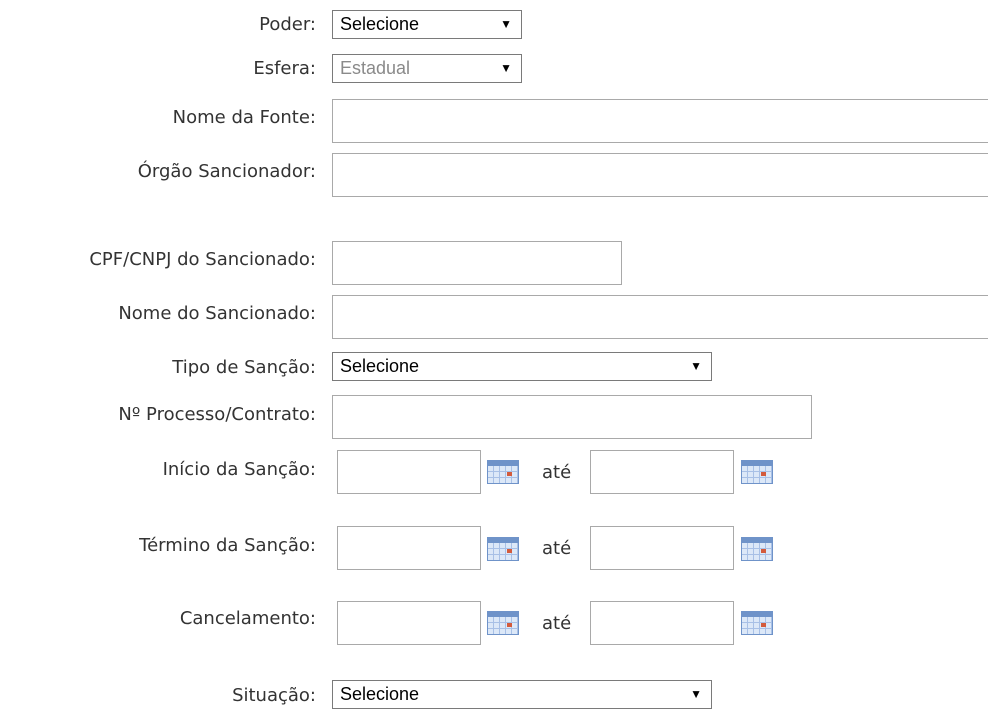 The width and height of the screenshot is (988, 712). What do you see at coordinates (287, 24) in the screenshot?
I see `poder-label: Poder:` at bounding box center [287, 24].